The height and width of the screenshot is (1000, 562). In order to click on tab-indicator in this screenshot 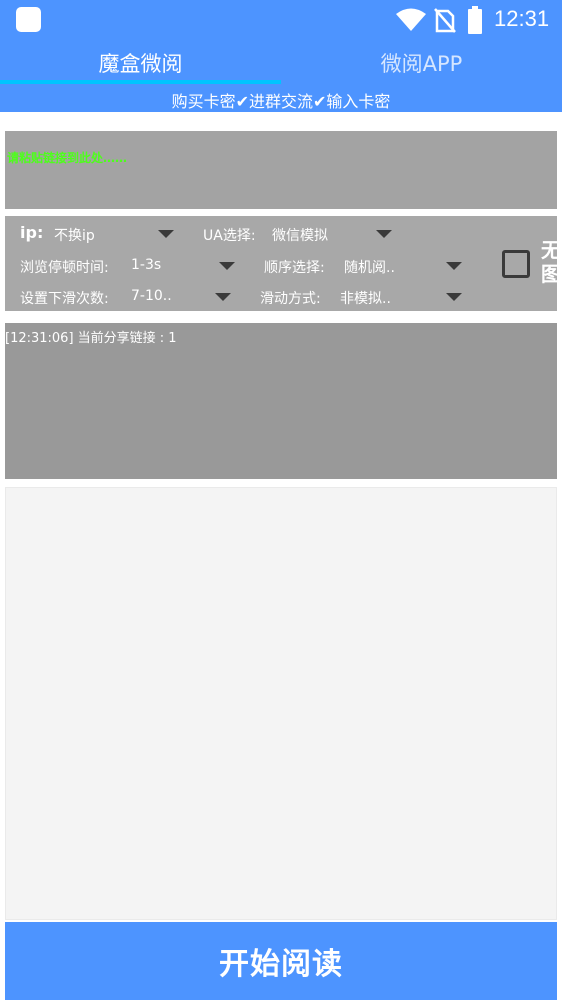, I will do `click(140, 82)`.